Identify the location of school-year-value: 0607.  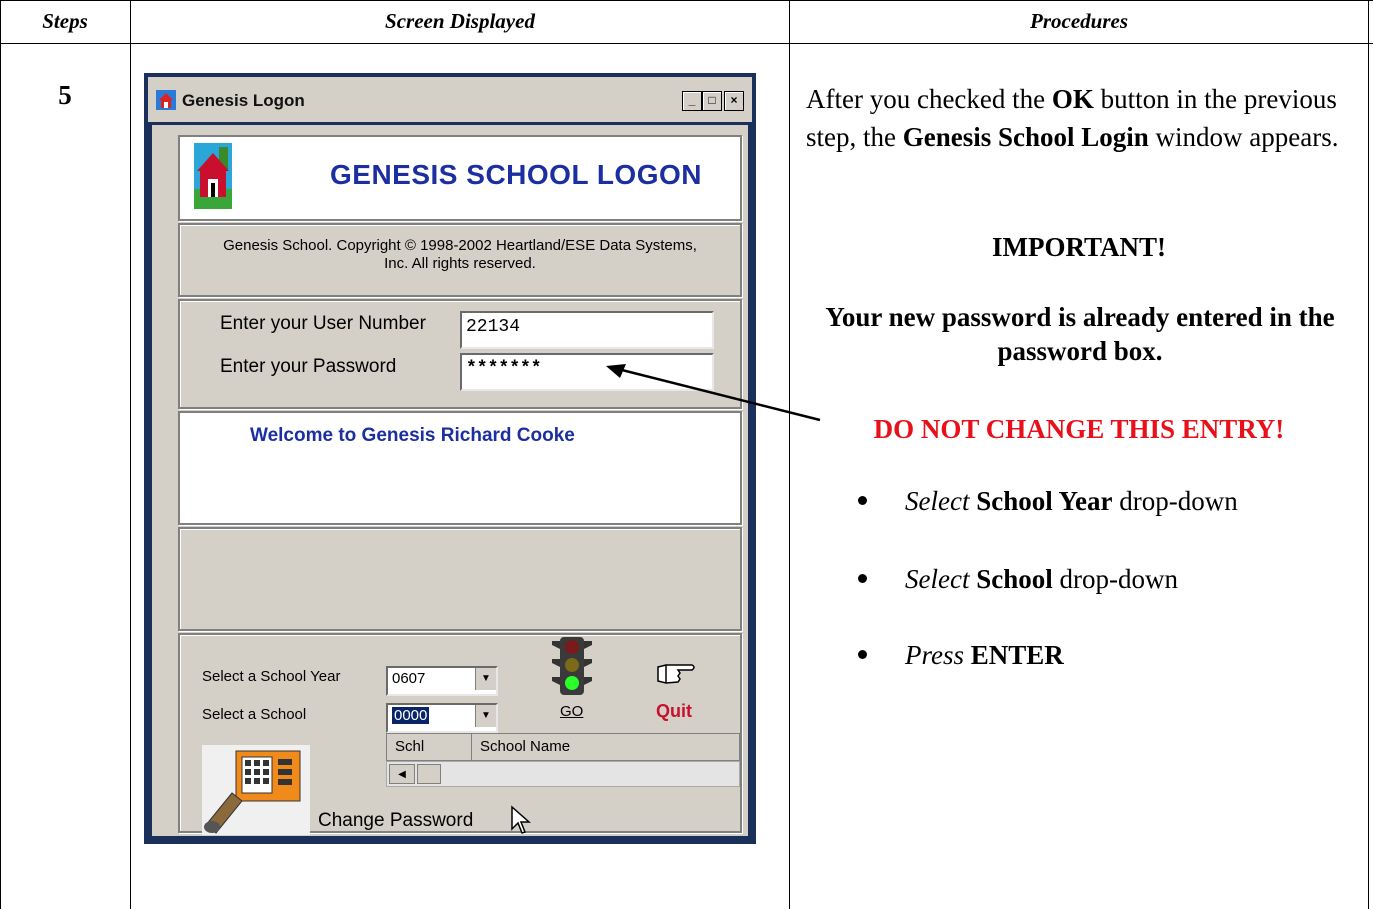
(409, 678).